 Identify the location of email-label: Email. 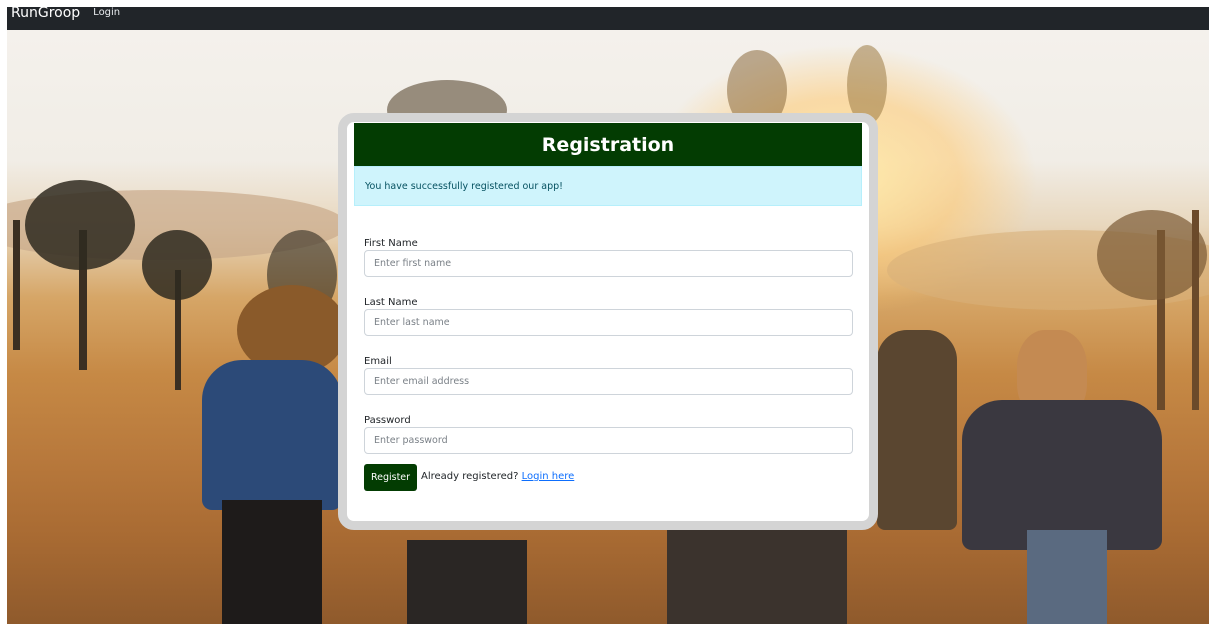
(378, 361).